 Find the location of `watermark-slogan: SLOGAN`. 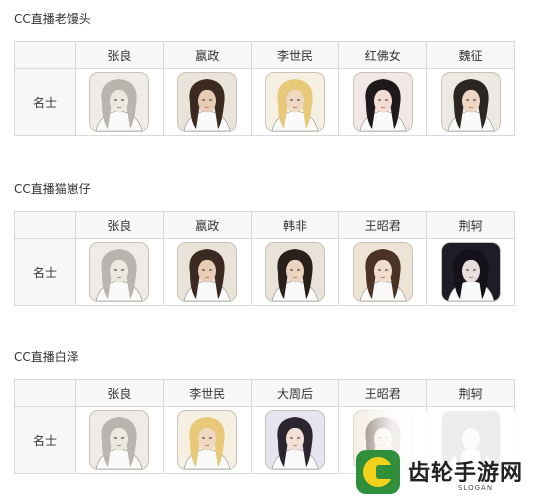

watermark-slogan: SLOGAN is located at coordinates (476, 488).